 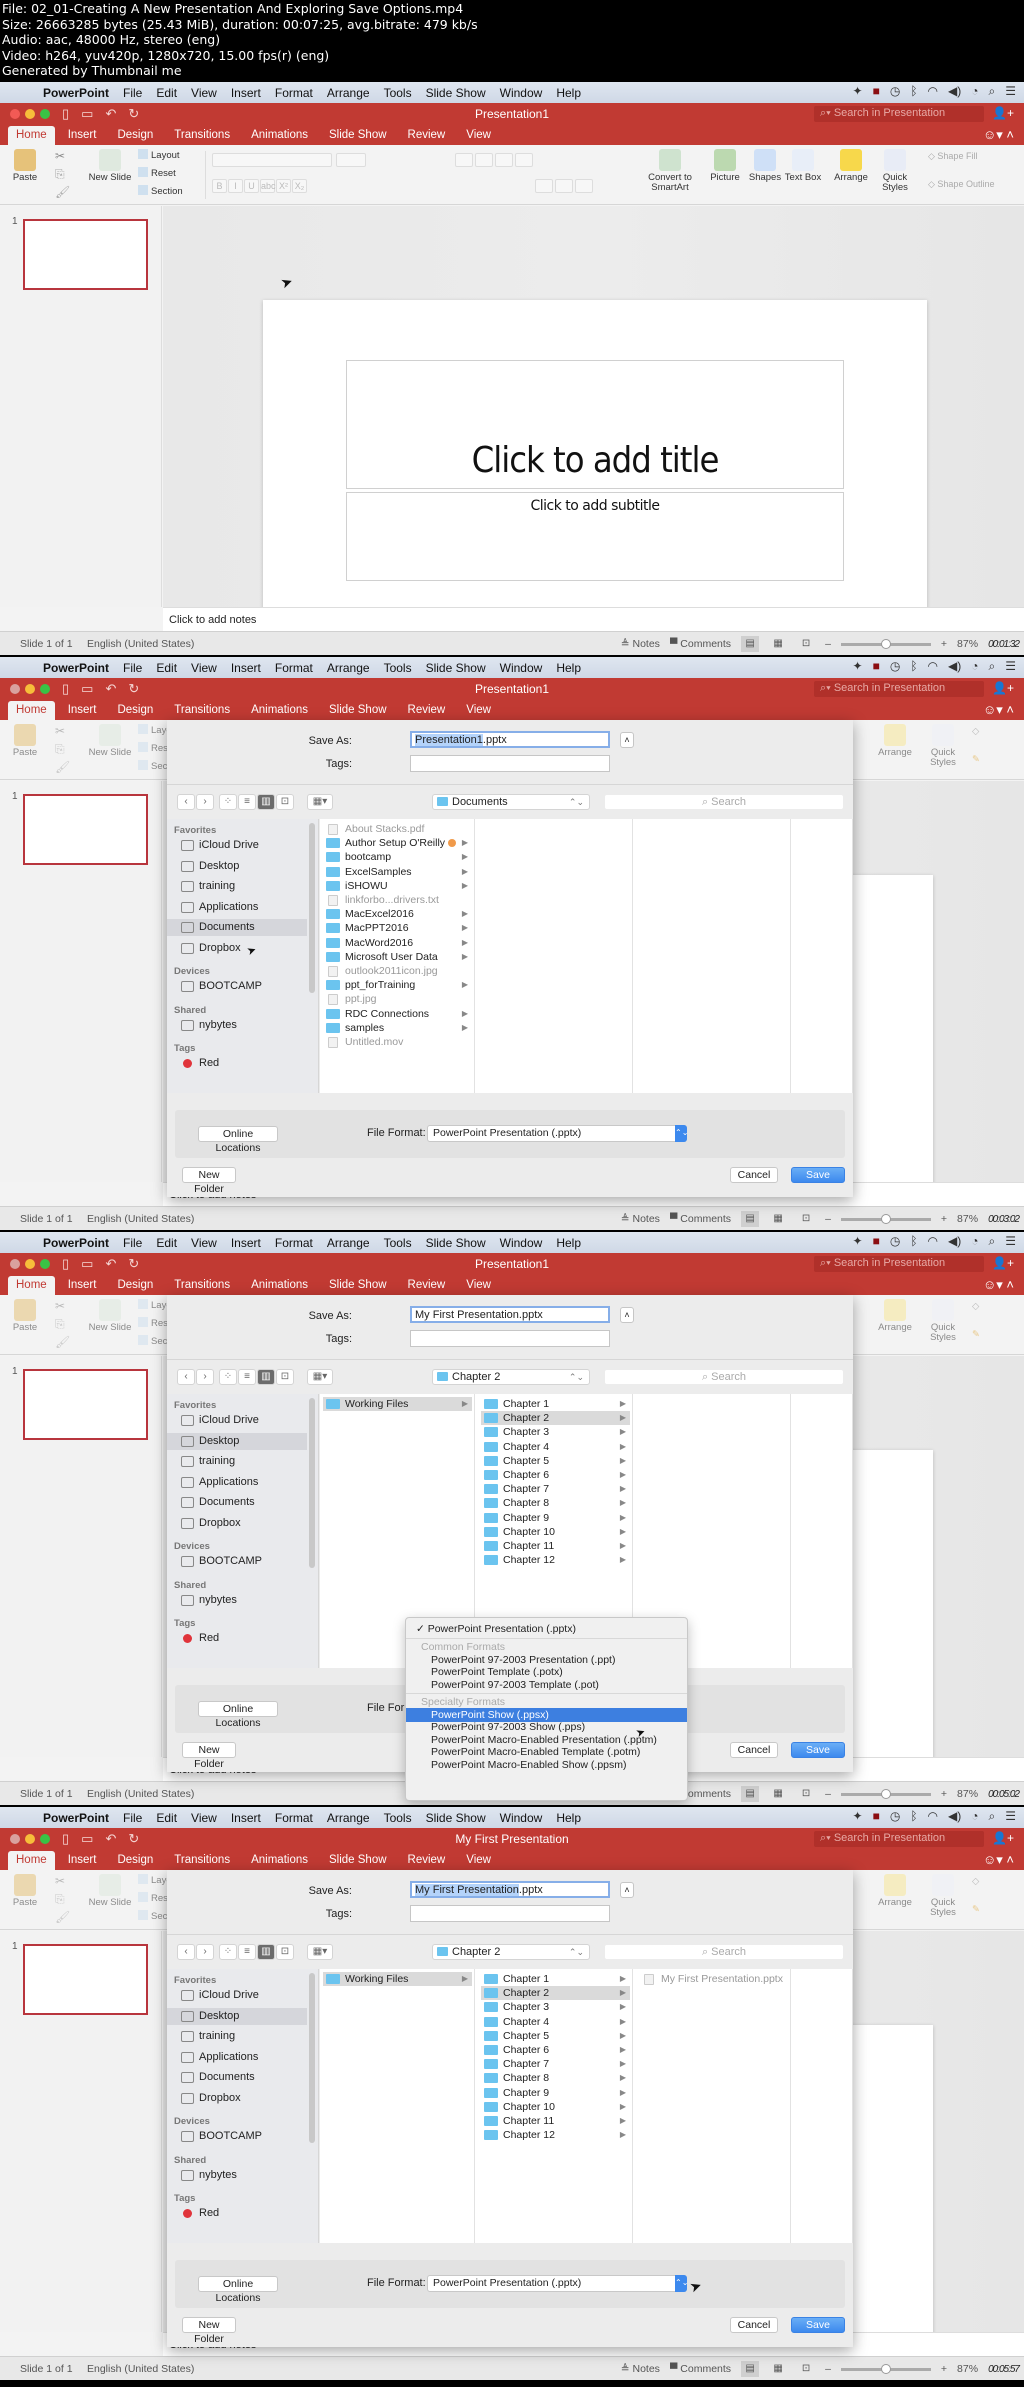 What do you see at coordinates (818, 2325) in the screenshot?
I see `save-button: Save` at bounding box center [818, 2325].